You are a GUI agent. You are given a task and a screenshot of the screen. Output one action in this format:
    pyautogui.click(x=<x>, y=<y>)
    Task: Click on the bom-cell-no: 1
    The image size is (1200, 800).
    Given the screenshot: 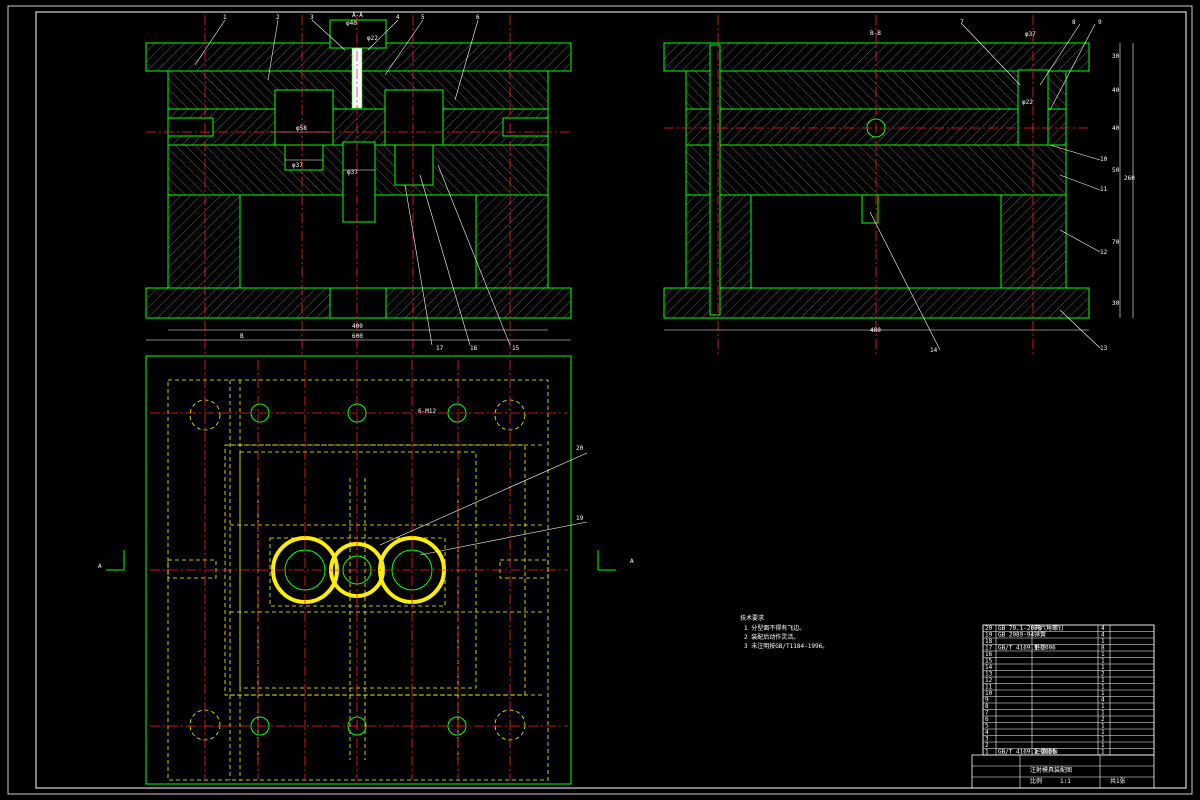 What is the action you would take?
    pyautogui.click(x=987, y=752)
    